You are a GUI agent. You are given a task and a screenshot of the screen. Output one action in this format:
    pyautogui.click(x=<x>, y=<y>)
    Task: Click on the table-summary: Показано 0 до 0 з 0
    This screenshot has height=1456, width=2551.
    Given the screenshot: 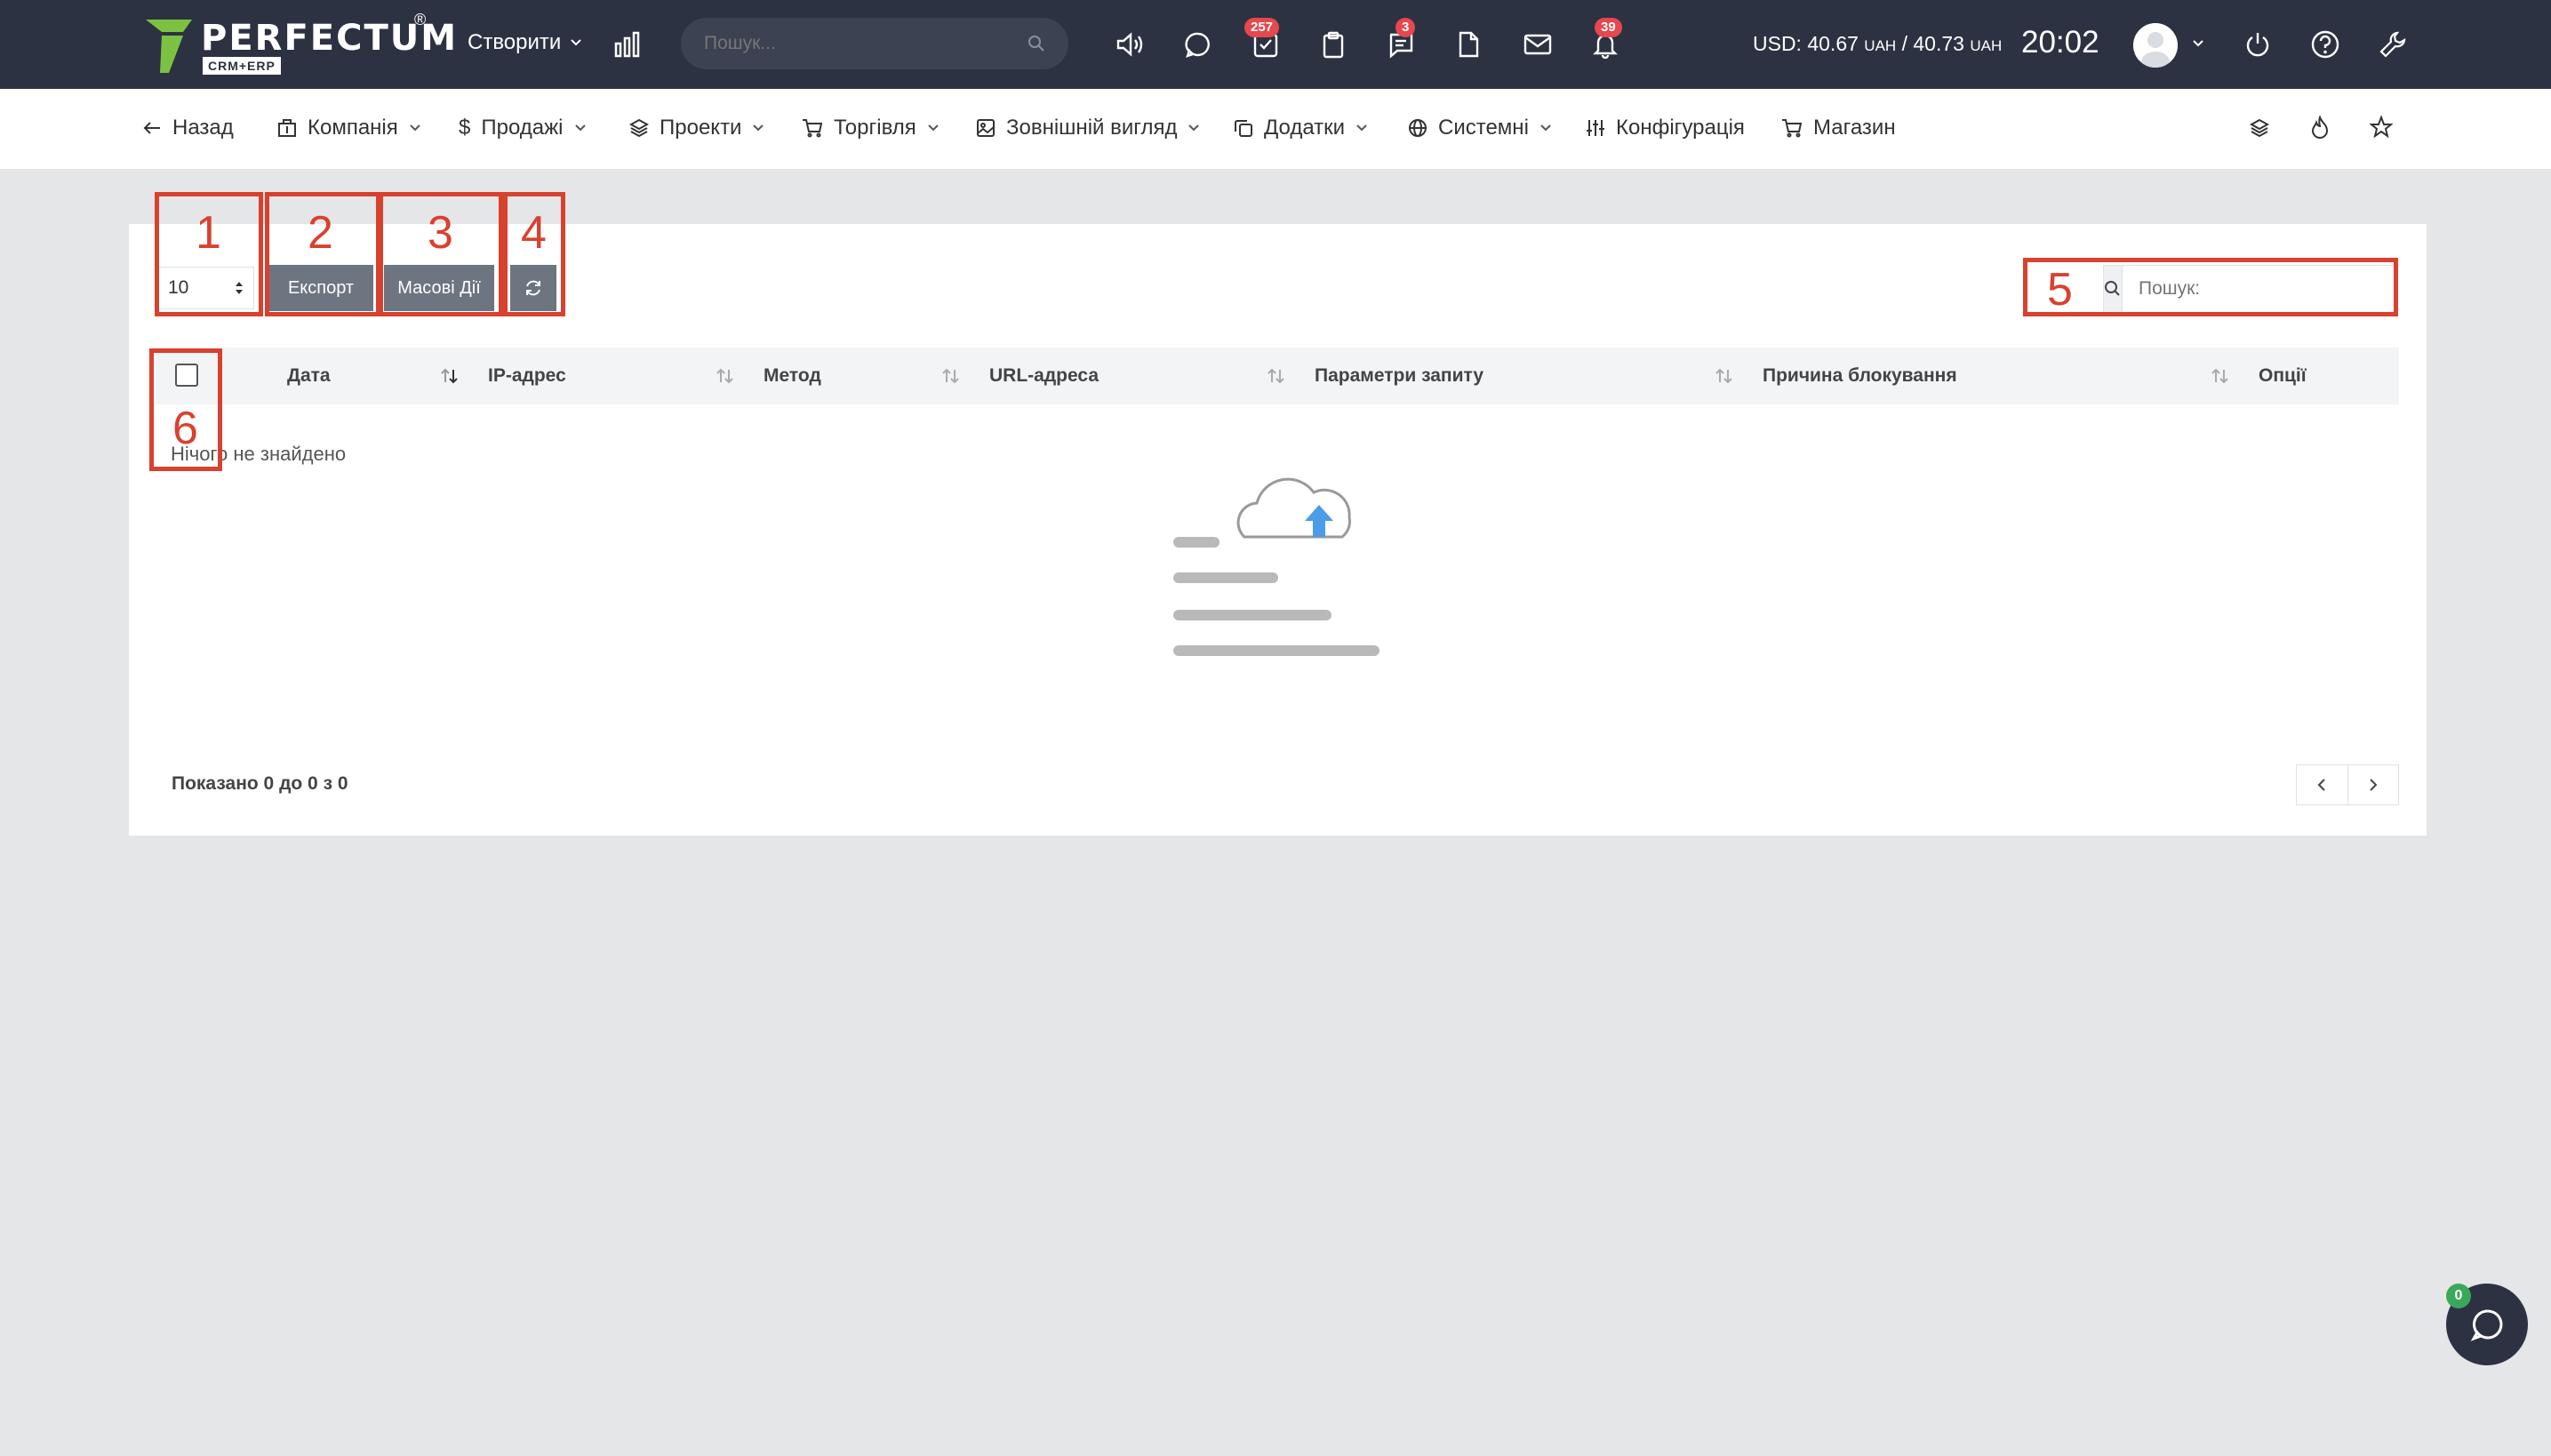 What is the action you would take?
    pyautogui.click(x=260, y=783)
    